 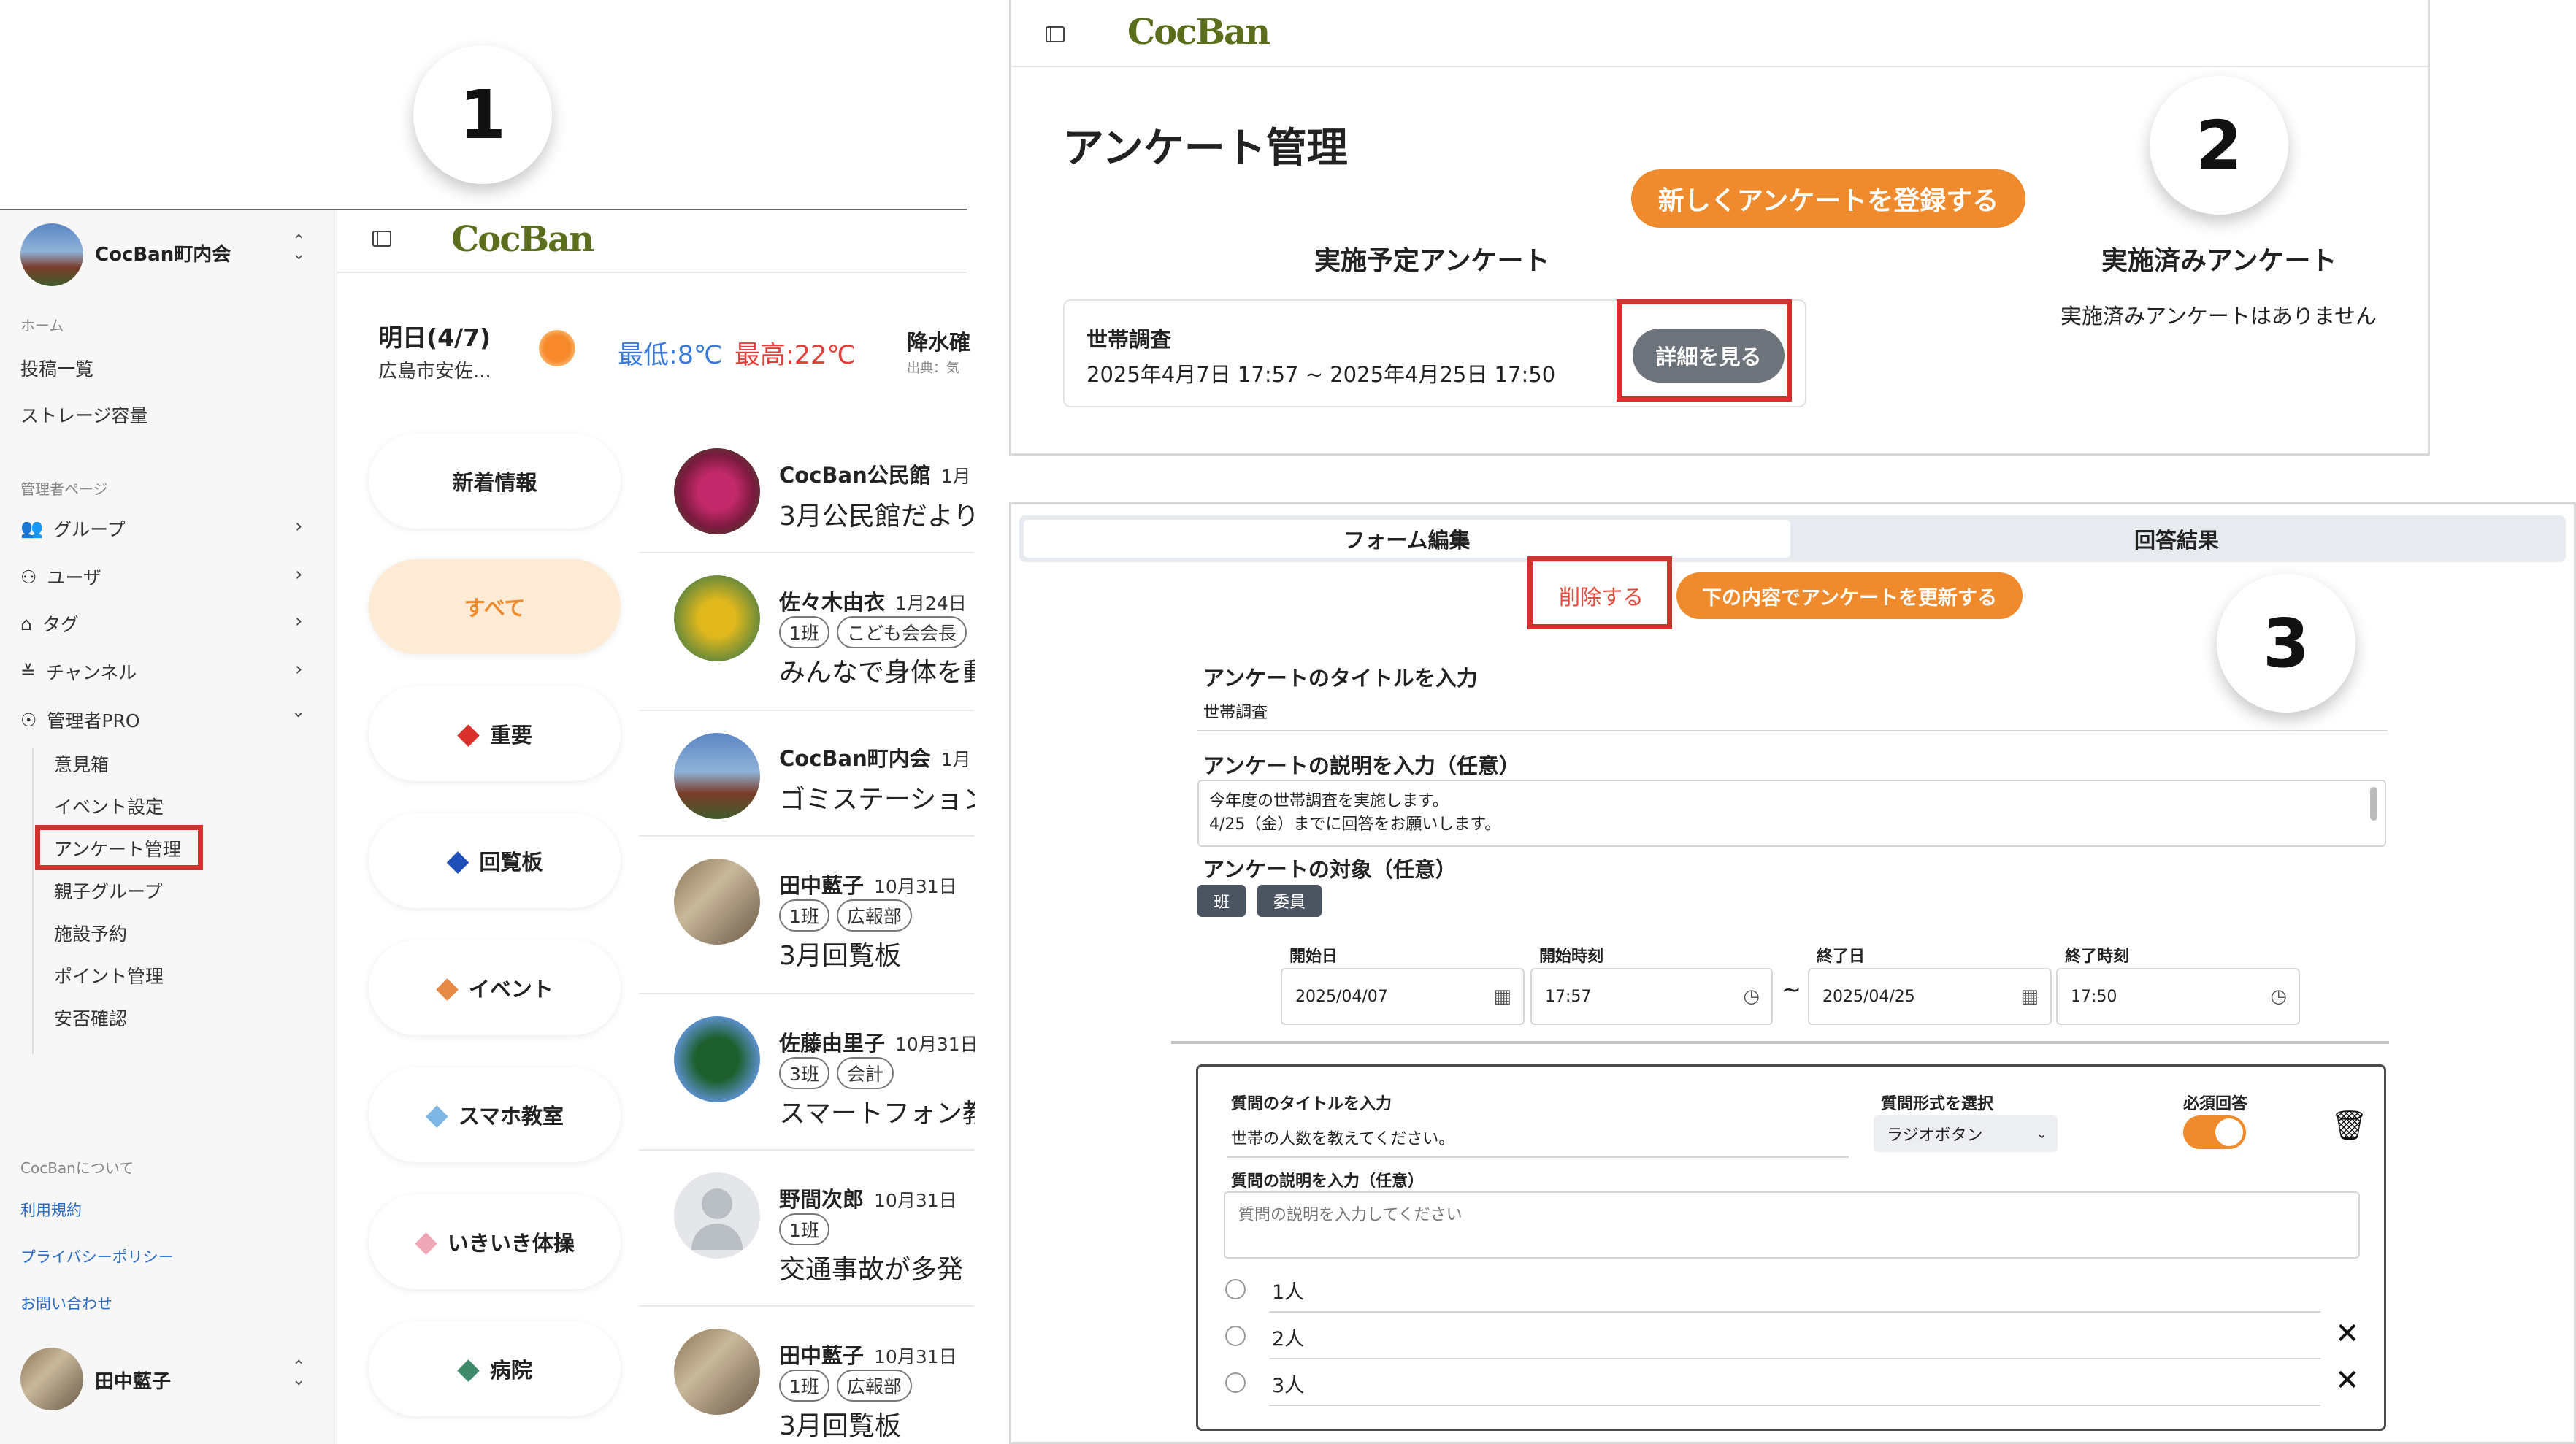 I want to click on sidebar-sub-points: ポイント管理, so click(x=109, y=975).